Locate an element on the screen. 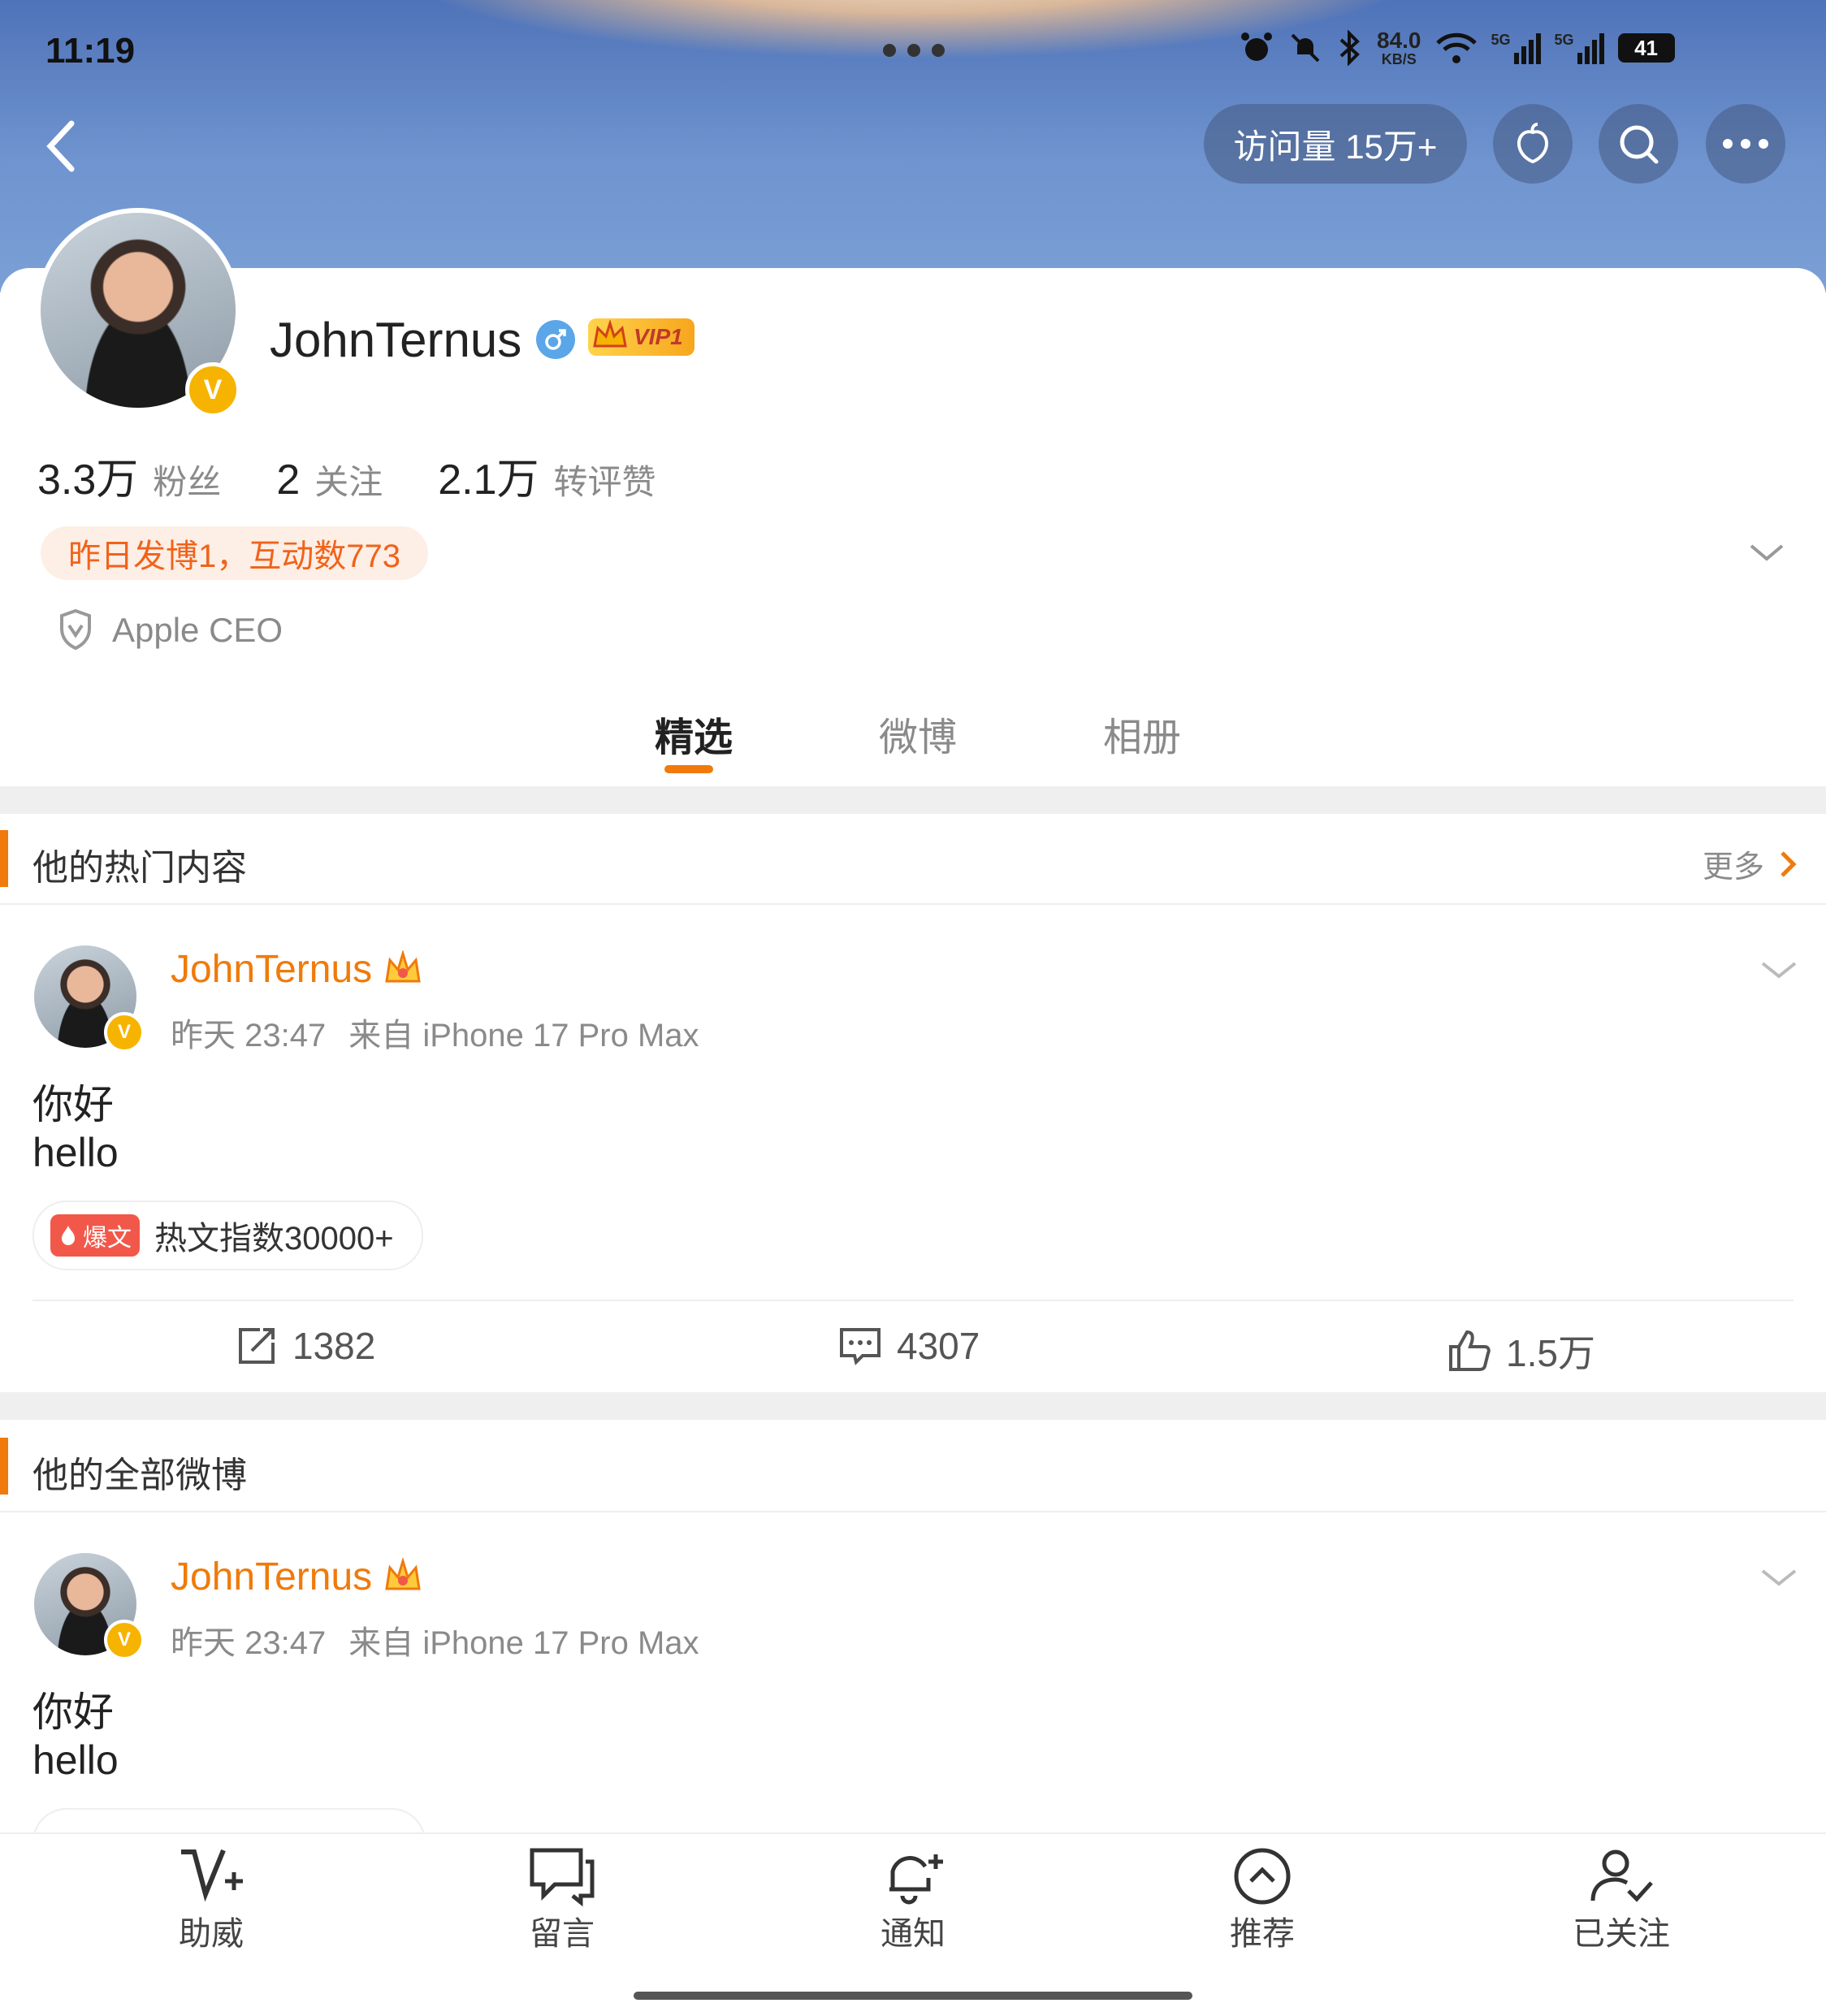 The image size is (1826, 2016). recommend-icon is located at coordinates (1262, 1876).